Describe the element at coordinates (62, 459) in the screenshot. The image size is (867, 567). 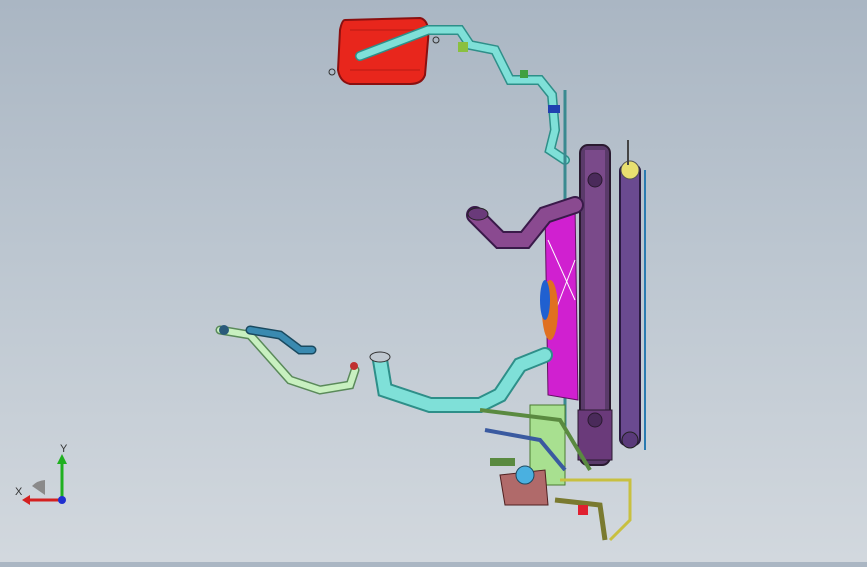
I see `y-axis-arrow` at that location.